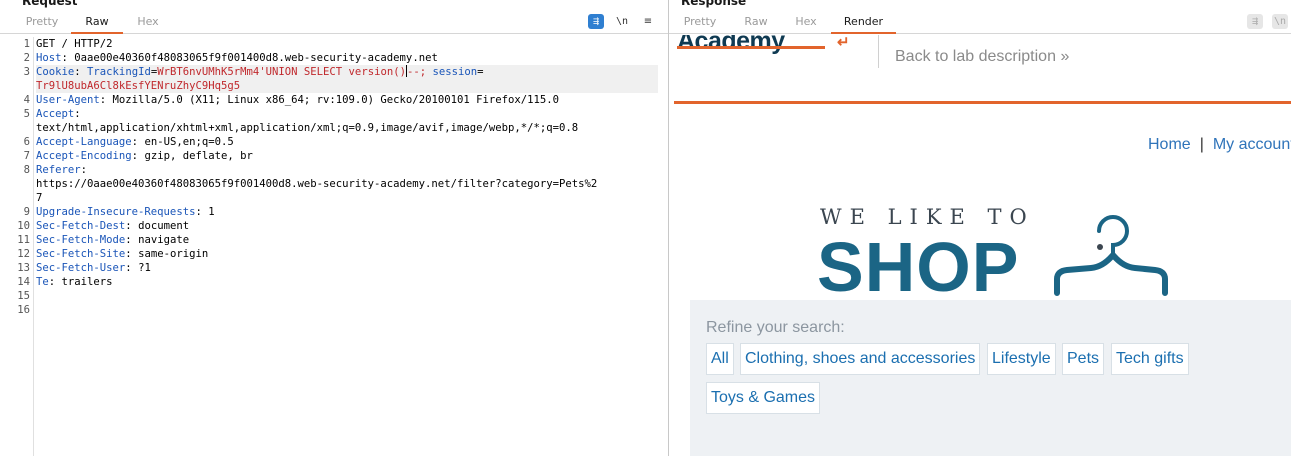  Describe the element at coordinates (980, 23) in the screenshot. I see `response-tabbar: Pretty Raw Hex Render ⇶ \n` at that location.